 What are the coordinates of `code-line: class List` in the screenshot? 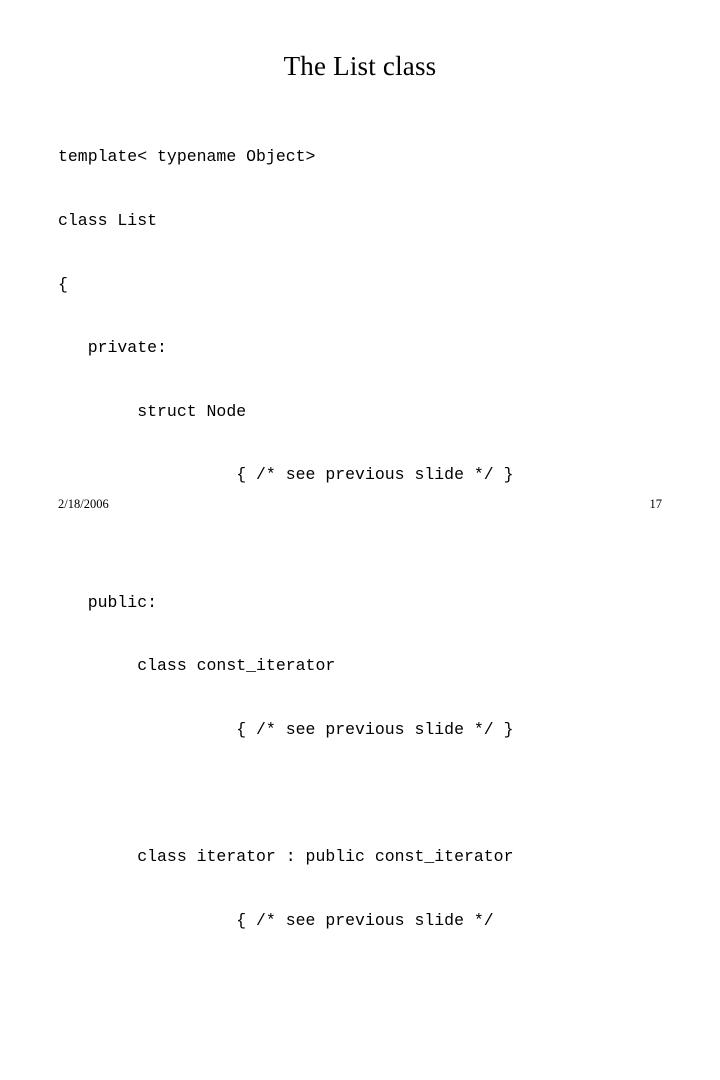 It's located at (108, 220).